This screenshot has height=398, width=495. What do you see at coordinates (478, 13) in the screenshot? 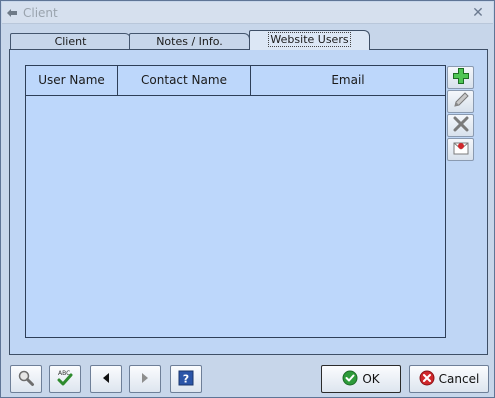
I see `close-icon: ✕` at bounding box center [478, 13].